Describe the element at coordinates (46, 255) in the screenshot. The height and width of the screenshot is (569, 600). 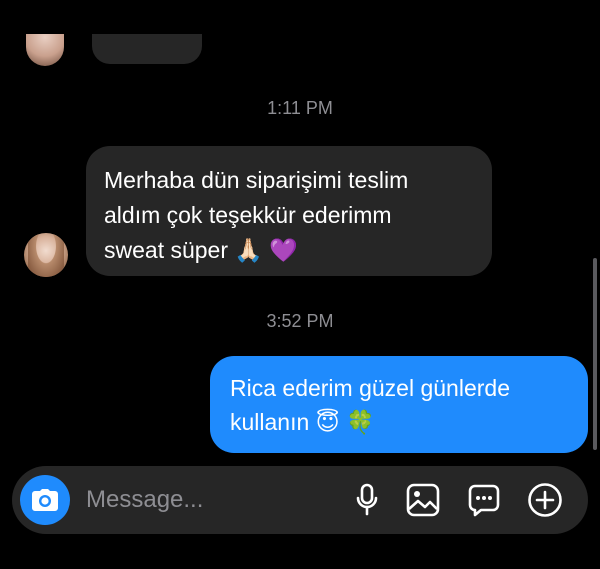
I see `contact-avatar` at that location.